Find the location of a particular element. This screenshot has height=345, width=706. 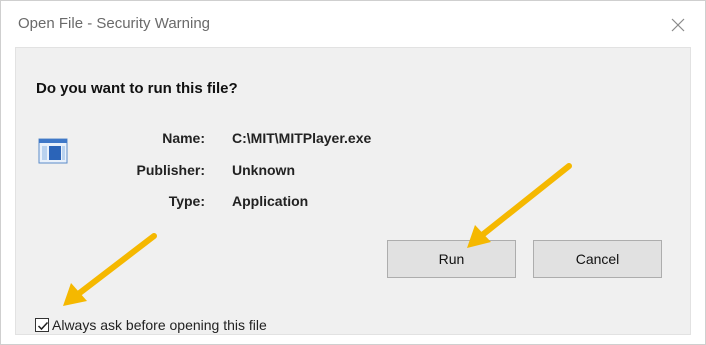

type-label: Type: is located at coordinates (186, 201).